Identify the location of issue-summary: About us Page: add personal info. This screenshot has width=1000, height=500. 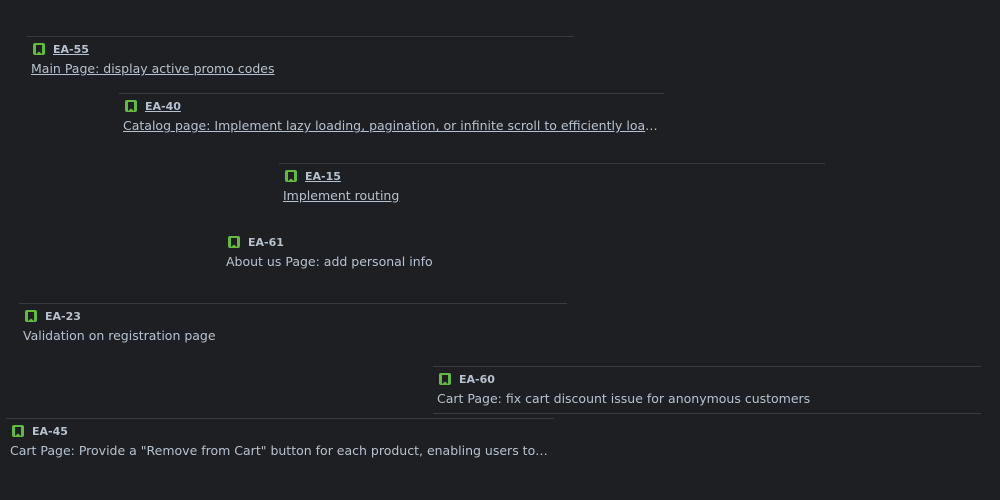
(329, 261).